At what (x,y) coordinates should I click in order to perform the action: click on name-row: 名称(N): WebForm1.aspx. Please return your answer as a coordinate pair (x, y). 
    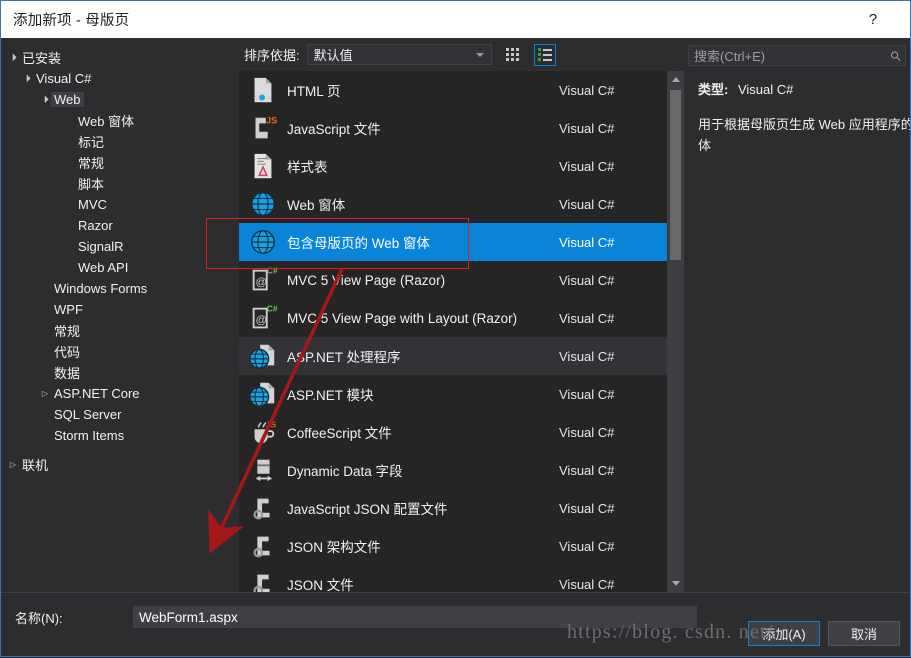
    Looking at the image, I should click on (356, 617).